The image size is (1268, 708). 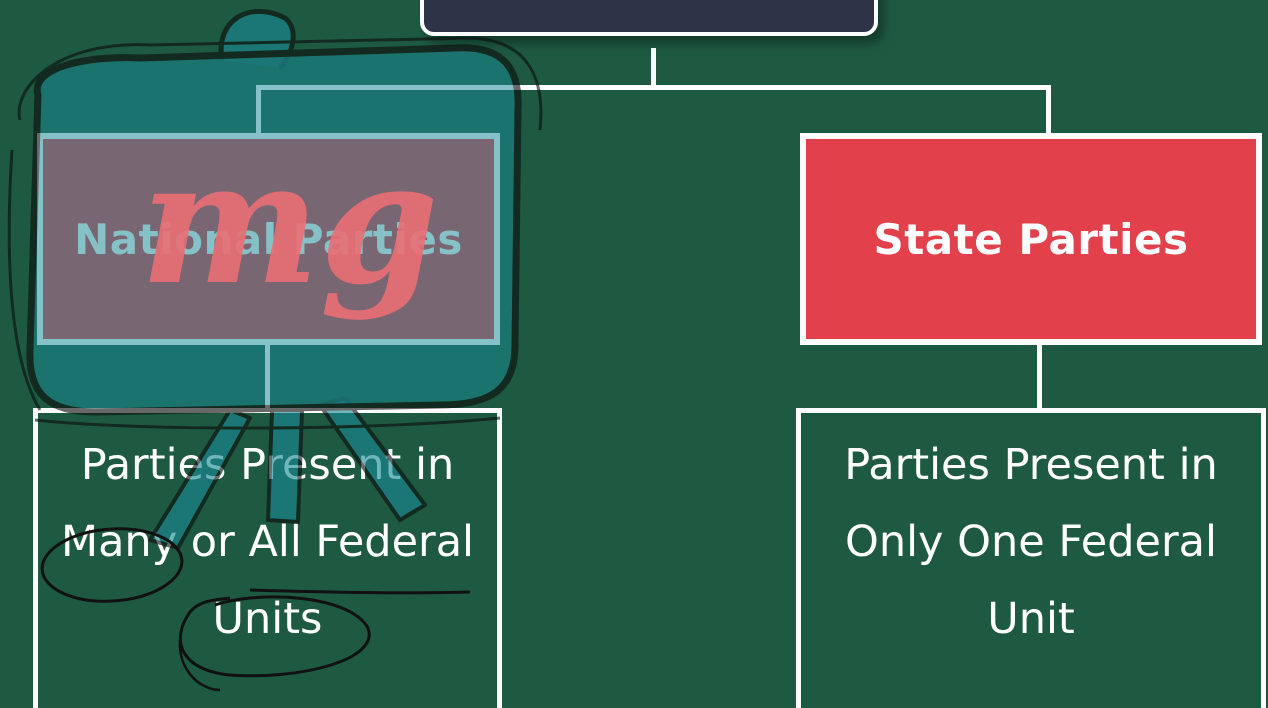 I want to click on national-parties-title: National Parties, so click(x=268, y=239).